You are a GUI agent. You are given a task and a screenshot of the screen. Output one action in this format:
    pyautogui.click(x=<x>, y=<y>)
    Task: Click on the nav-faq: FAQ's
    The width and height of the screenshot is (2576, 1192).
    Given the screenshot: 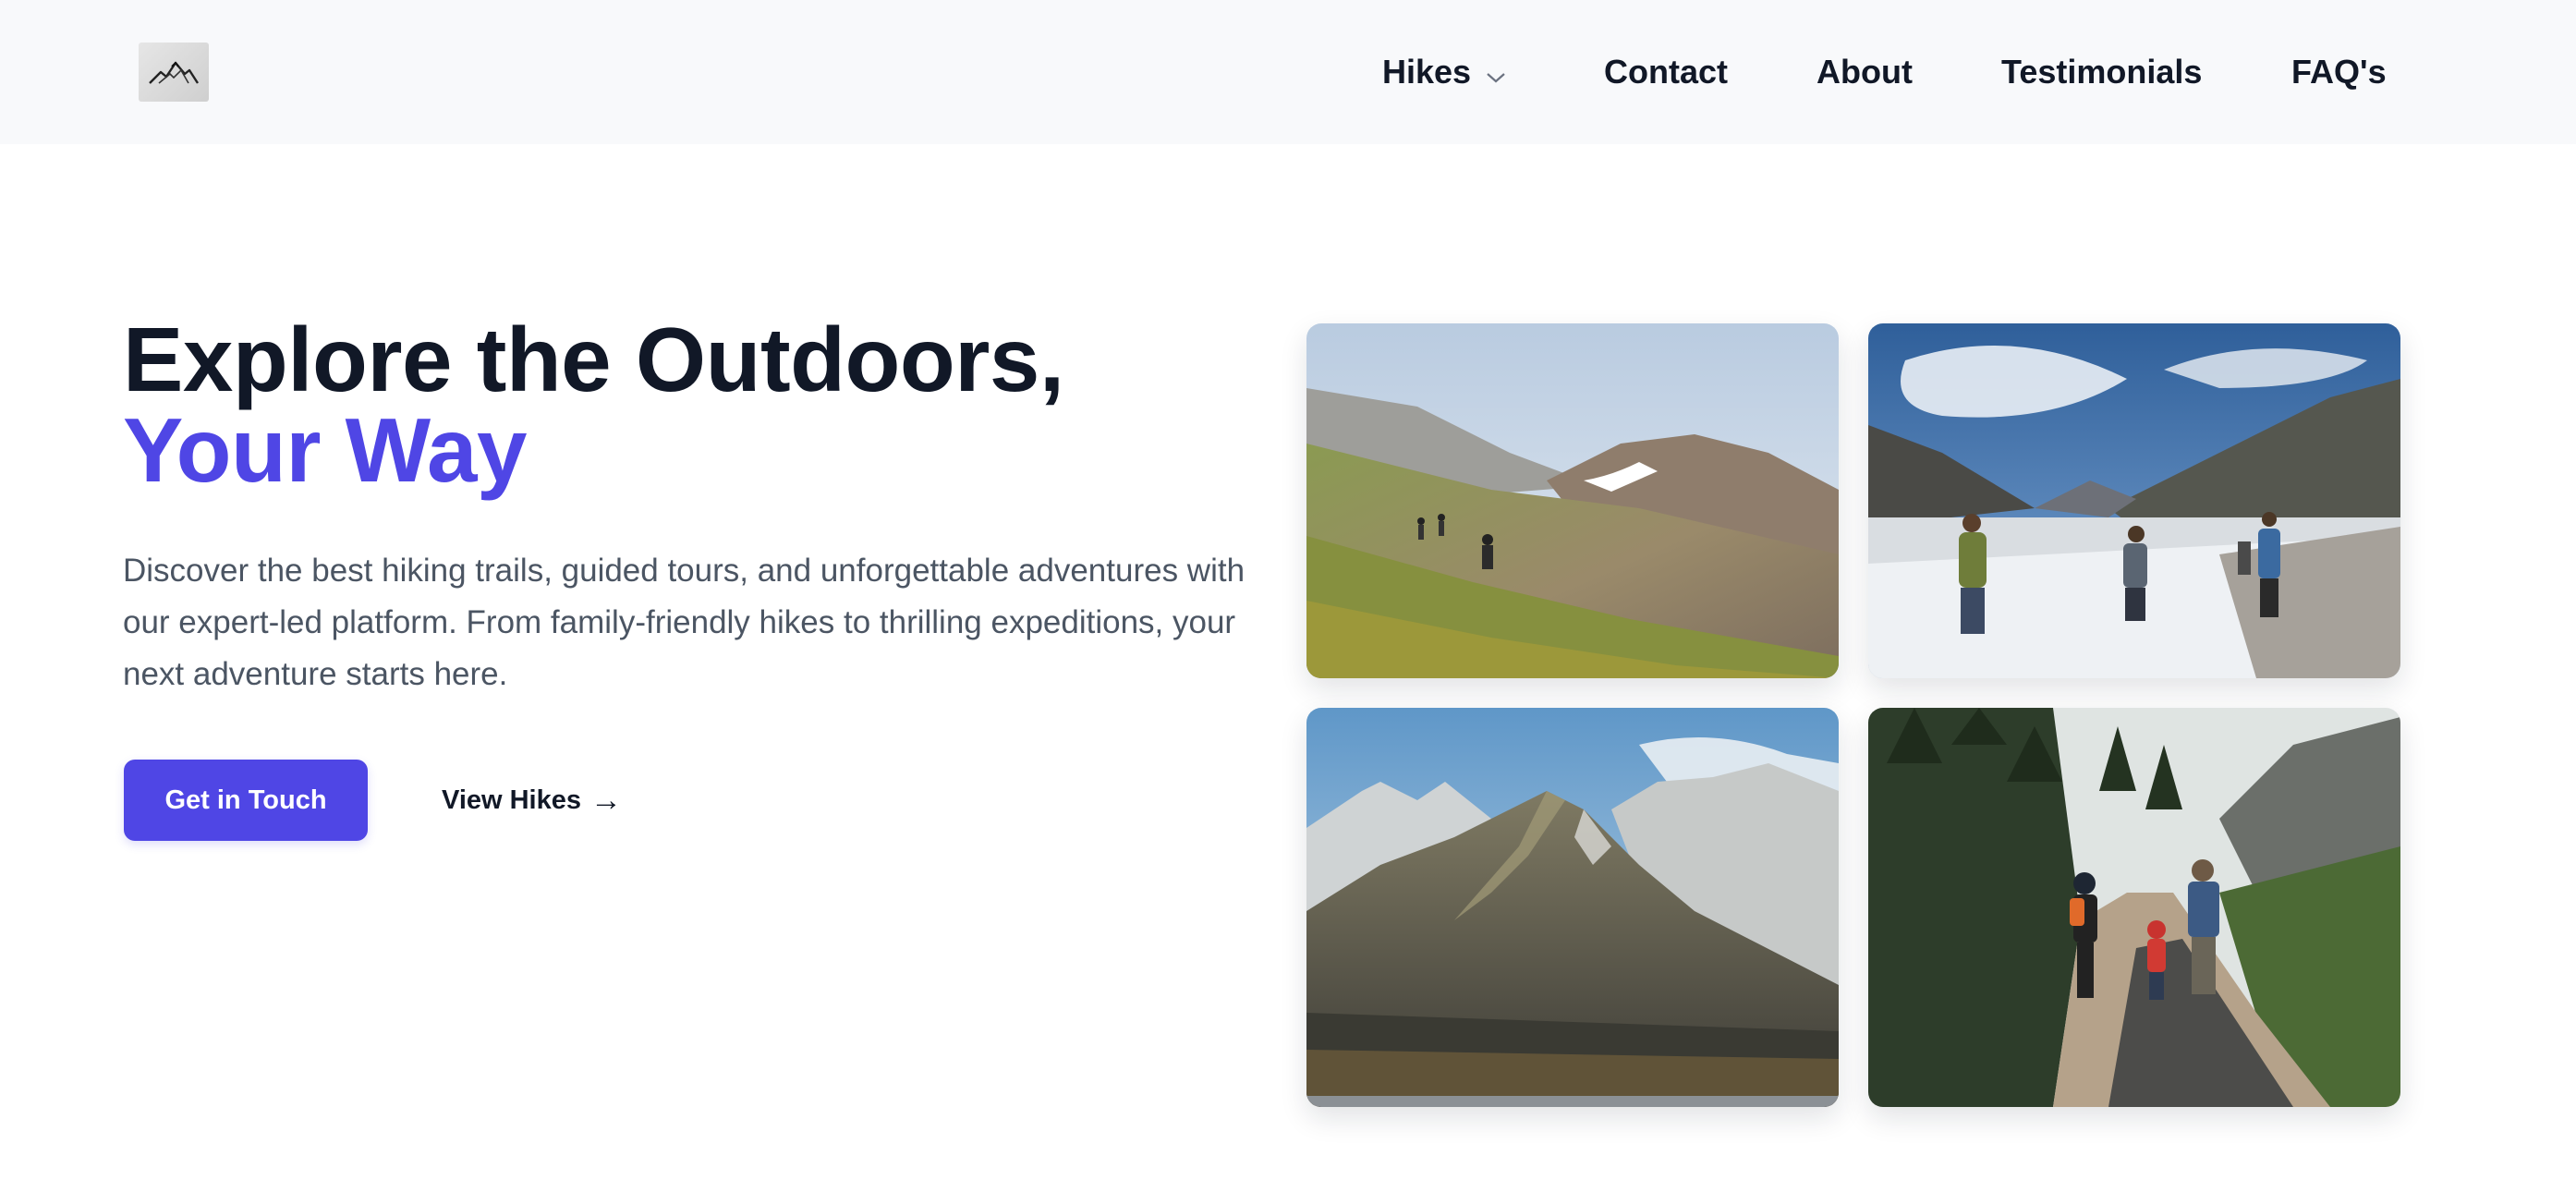 What is the action you would take?
    pyautogui.click(x=2339, y=72)
    